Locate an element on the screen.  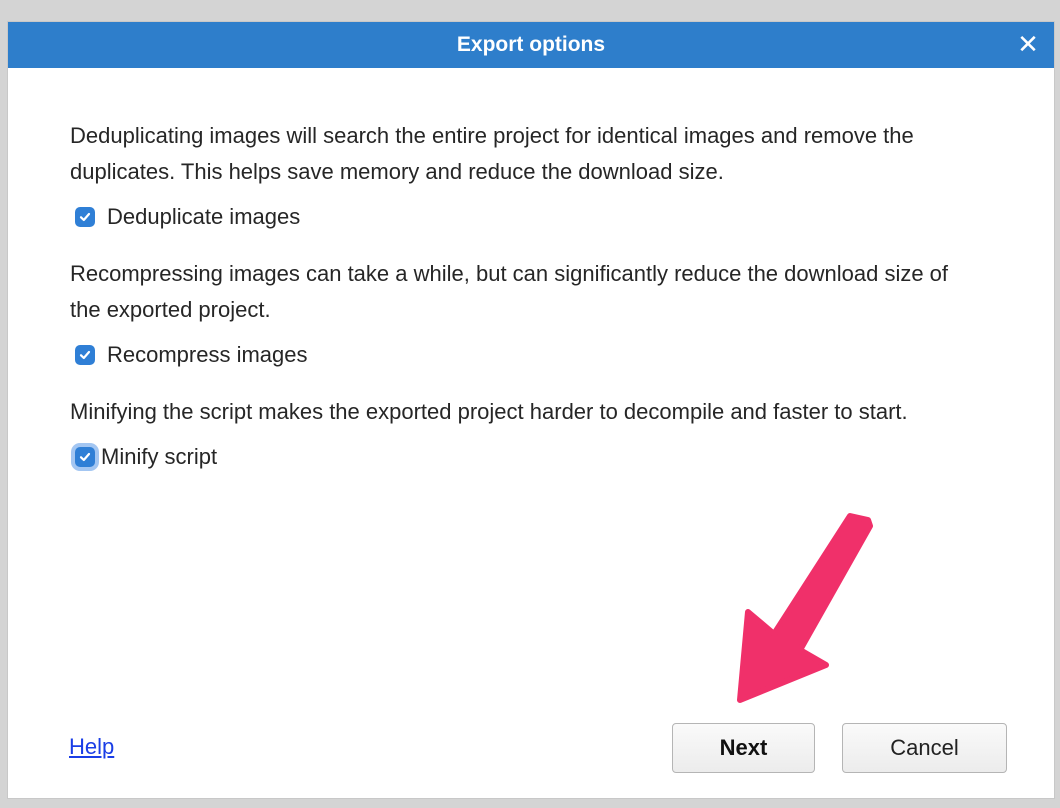
recompress-label: Recompress images is located at coordinates (207, 354).